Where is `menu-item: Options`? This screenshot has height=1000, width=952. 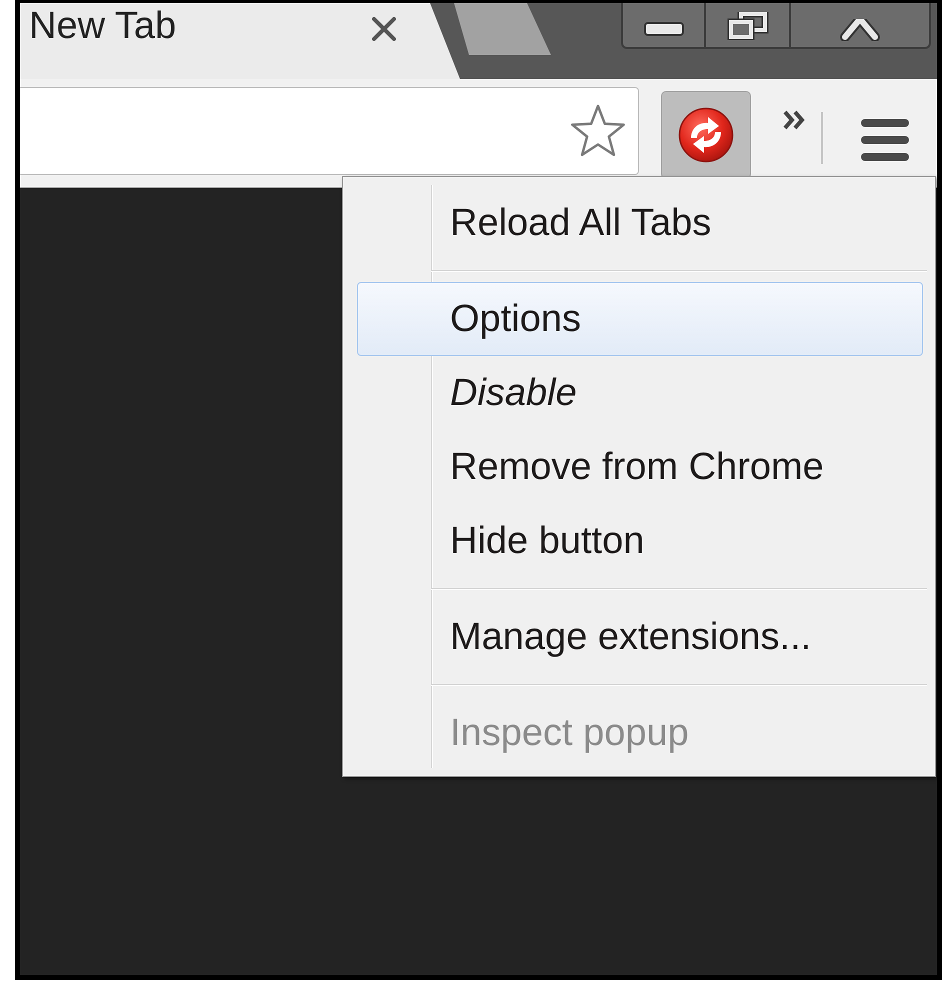 menu-item: Options is located at coordinates (640, 319).